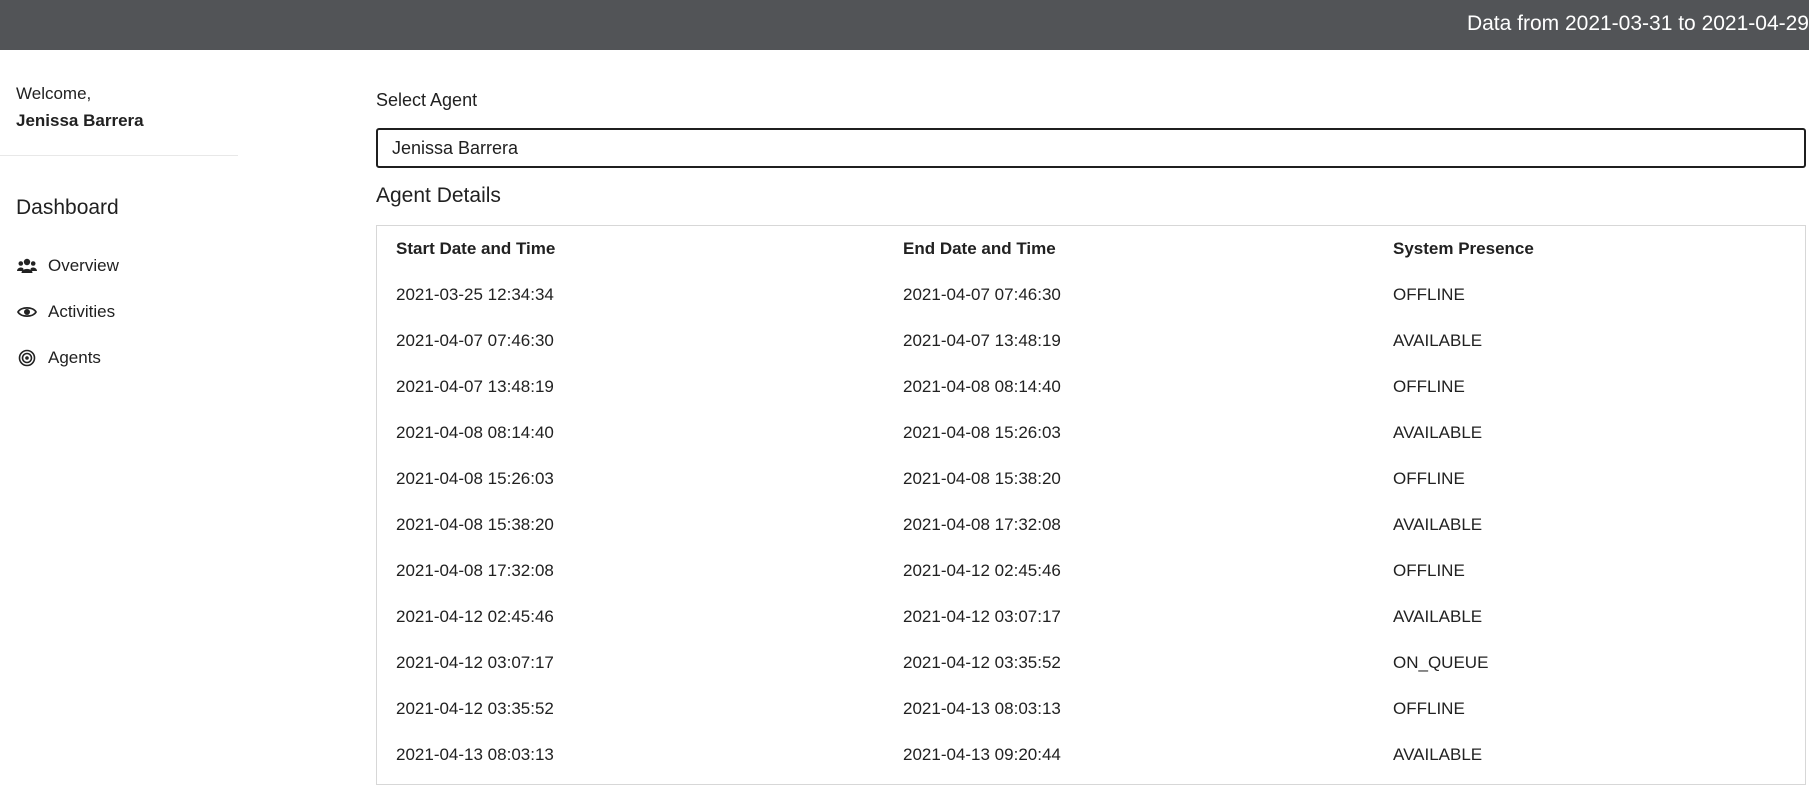  I want to click on cell-end: 2021-04-08 15:26:03, so click(982, 432).